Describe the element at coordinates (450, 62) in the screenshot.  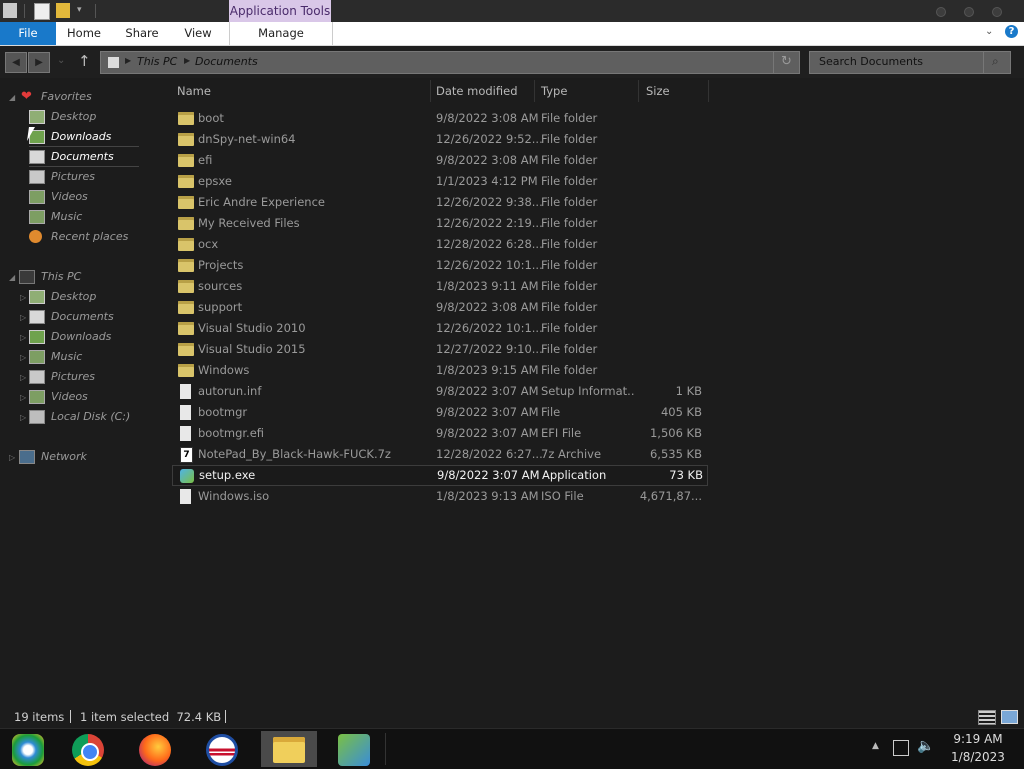
I see `address-bar: ▶ This PC ▶ Documents ↻` at that location.